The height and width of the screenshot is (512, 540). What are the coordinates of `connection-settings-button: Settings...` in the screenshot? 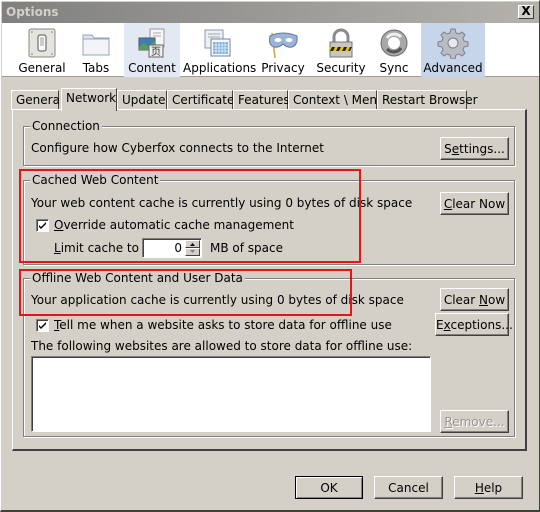 It's located at (474, 148).